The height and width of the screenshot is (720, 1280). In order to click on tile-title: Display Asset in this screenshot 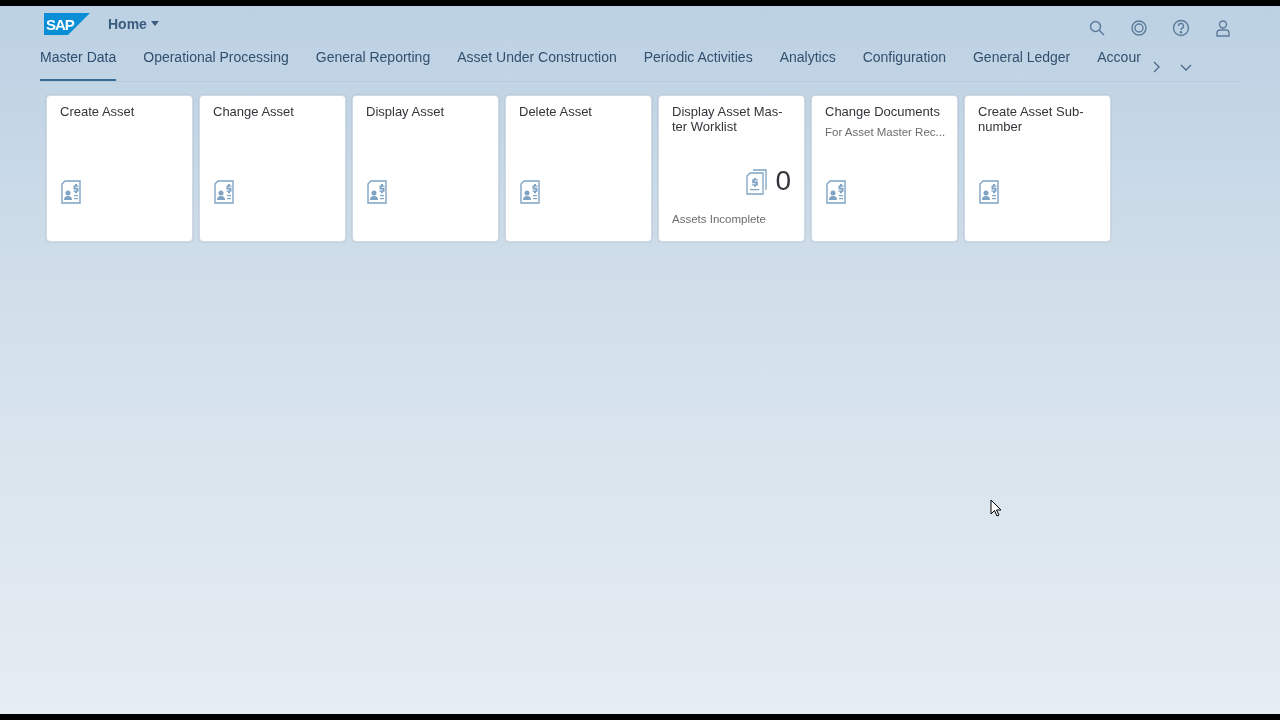, I will do `click(406, 111)`.